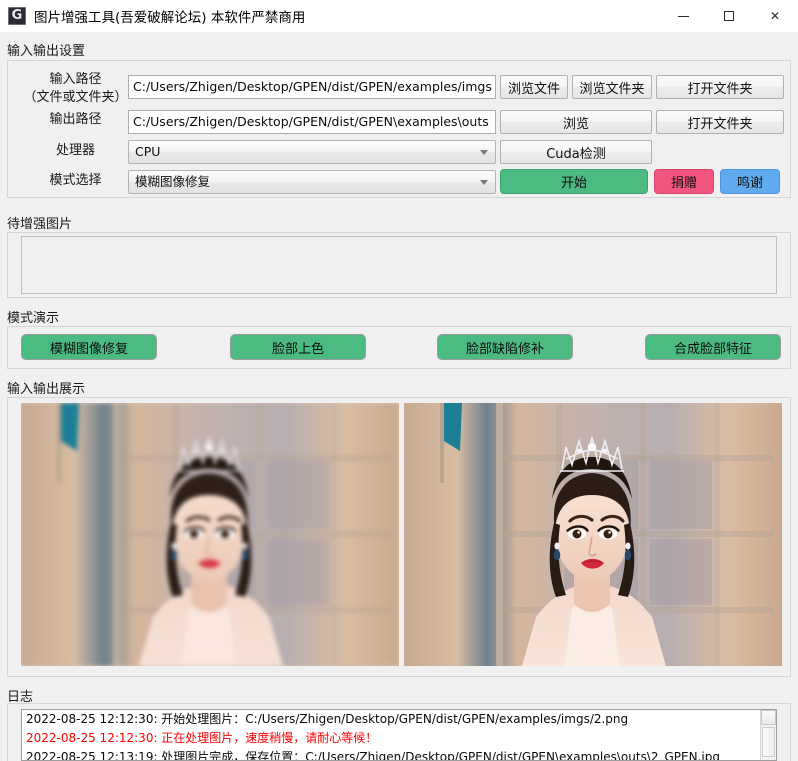  What do you see at coordinates (505, 347) in the screenshot?
I see `demo-button-face-inpaint: 脸部缺陷修补` at bounding box center [505, 347].